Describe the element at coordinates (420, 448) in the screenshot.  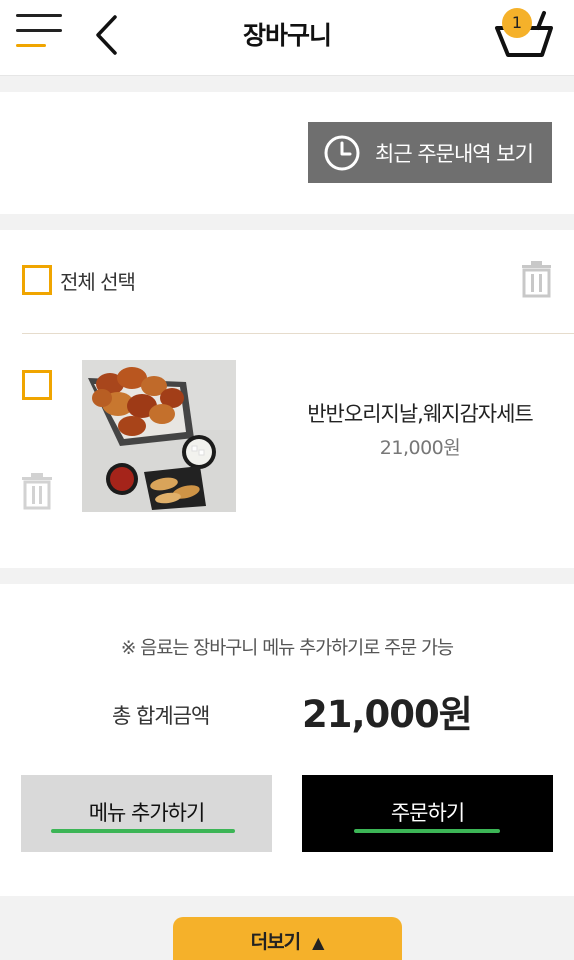
I see `product-price: 21,000원` at that location.